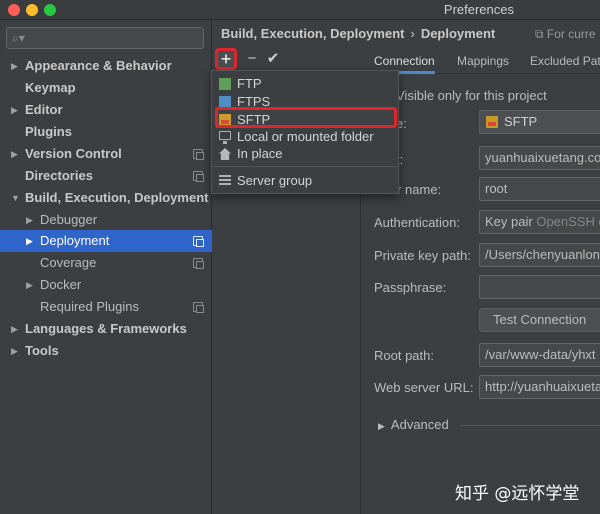 The image size is (600, 514). Describe the element at coordinates (568, 221) in the screenshot. I see `authentication-hint: OpenSSH o` at that location.